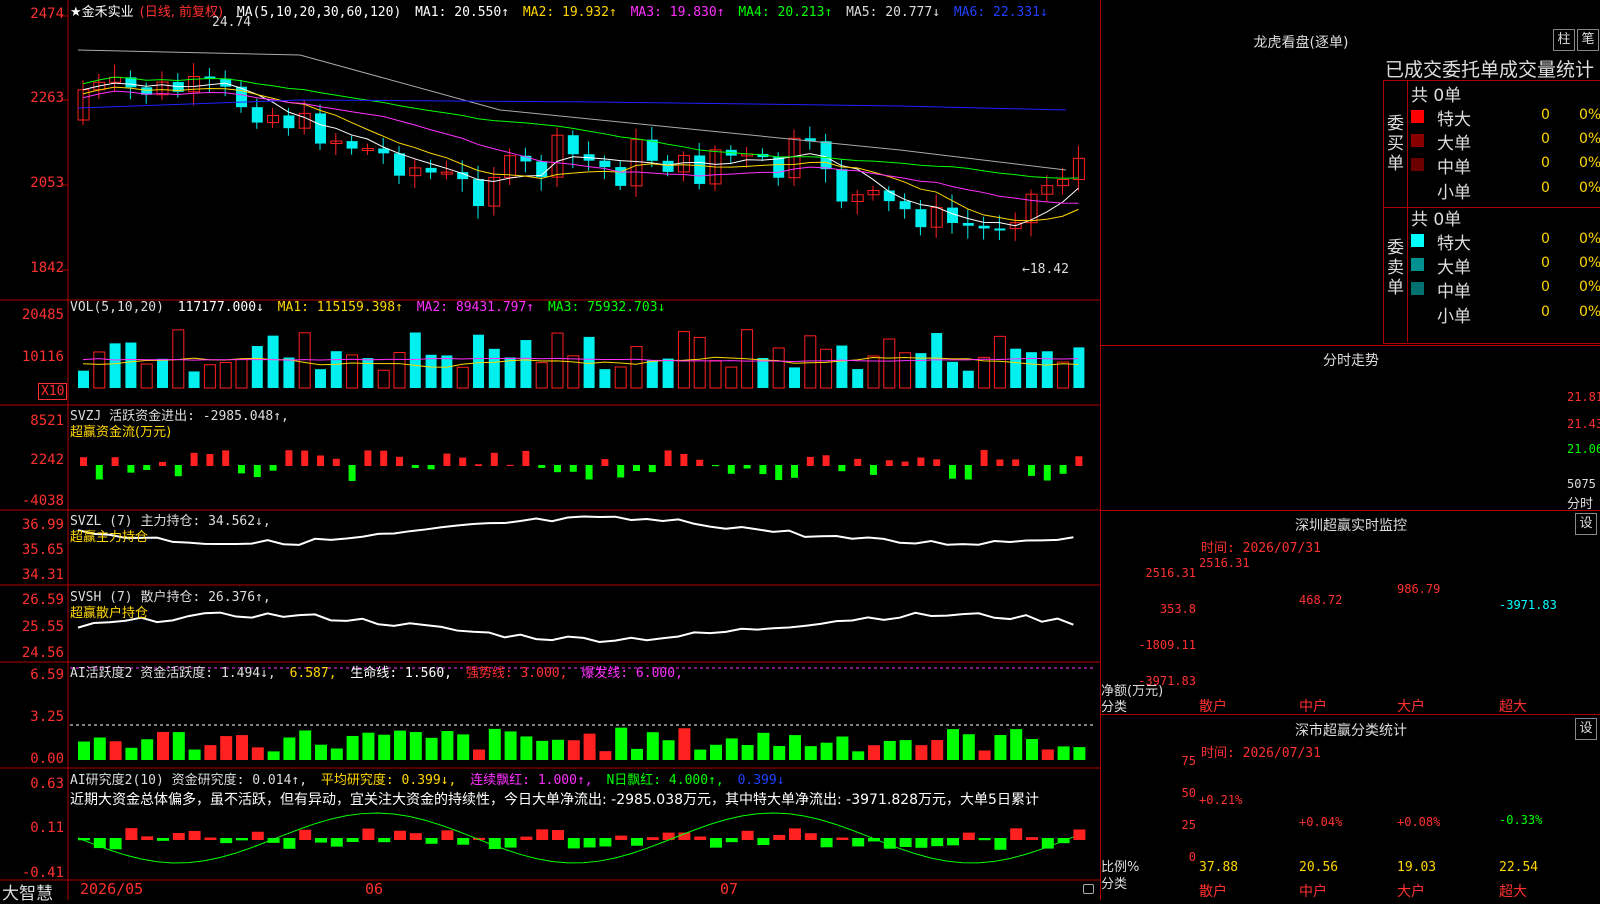 This screenshot has height=904, width=1600. I want to click on classify-y-label: 50, so click(1188, 793).